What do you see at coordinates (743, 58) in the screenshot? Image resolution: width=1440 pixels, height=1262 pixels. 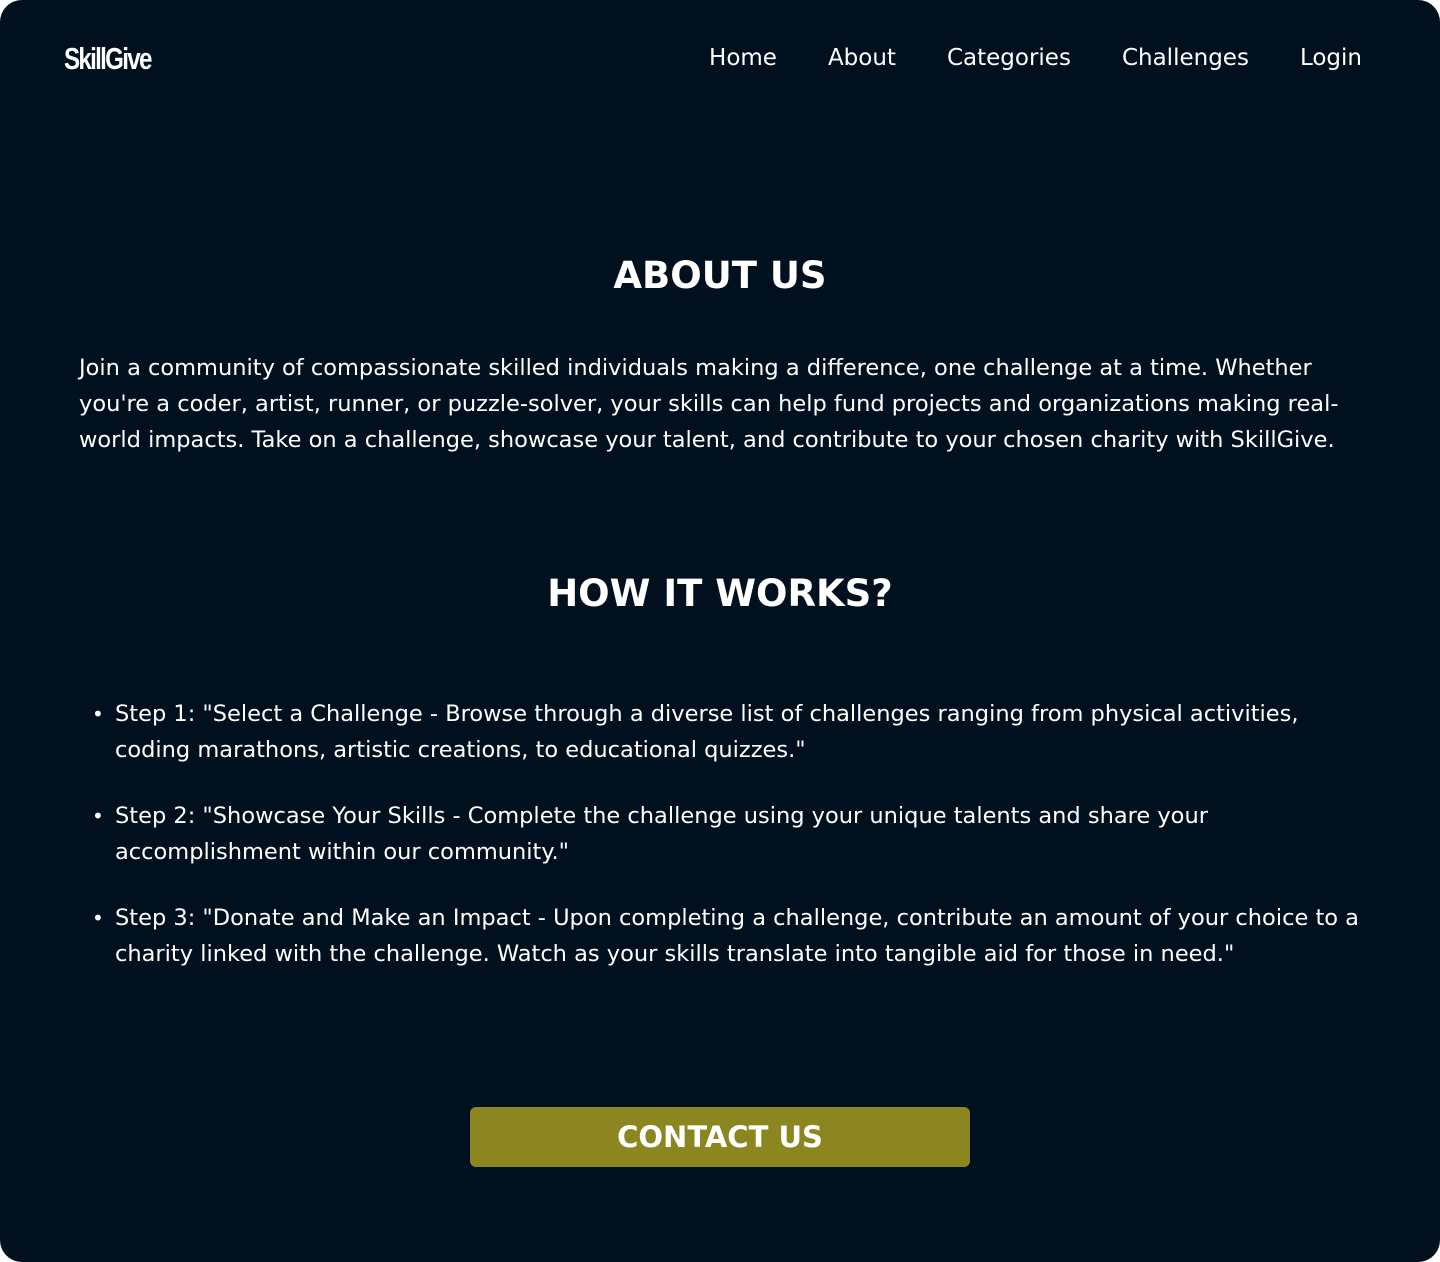 I see `nav-link-home: Home` at bounding box center [743, 58].